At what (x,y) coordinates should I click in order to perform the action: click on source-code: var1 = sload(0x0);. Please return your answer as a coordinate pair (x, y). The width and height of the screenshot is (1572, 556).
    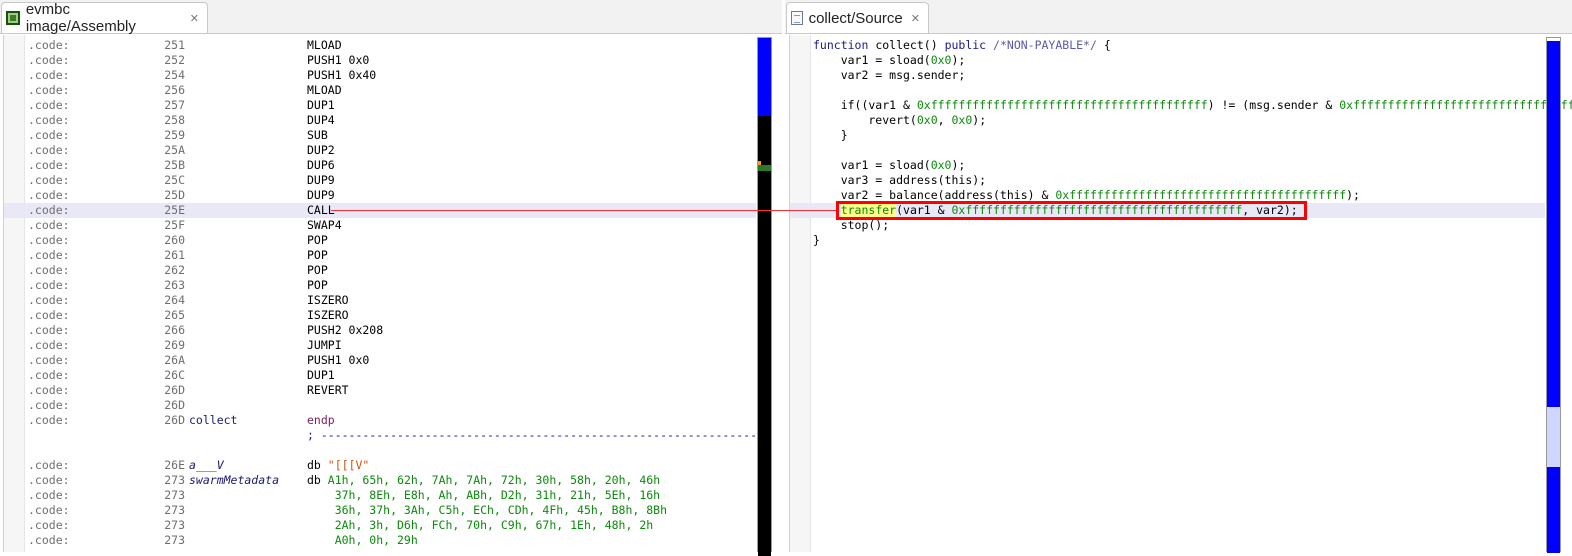
    Looking at the image, I should click on (889, 60).